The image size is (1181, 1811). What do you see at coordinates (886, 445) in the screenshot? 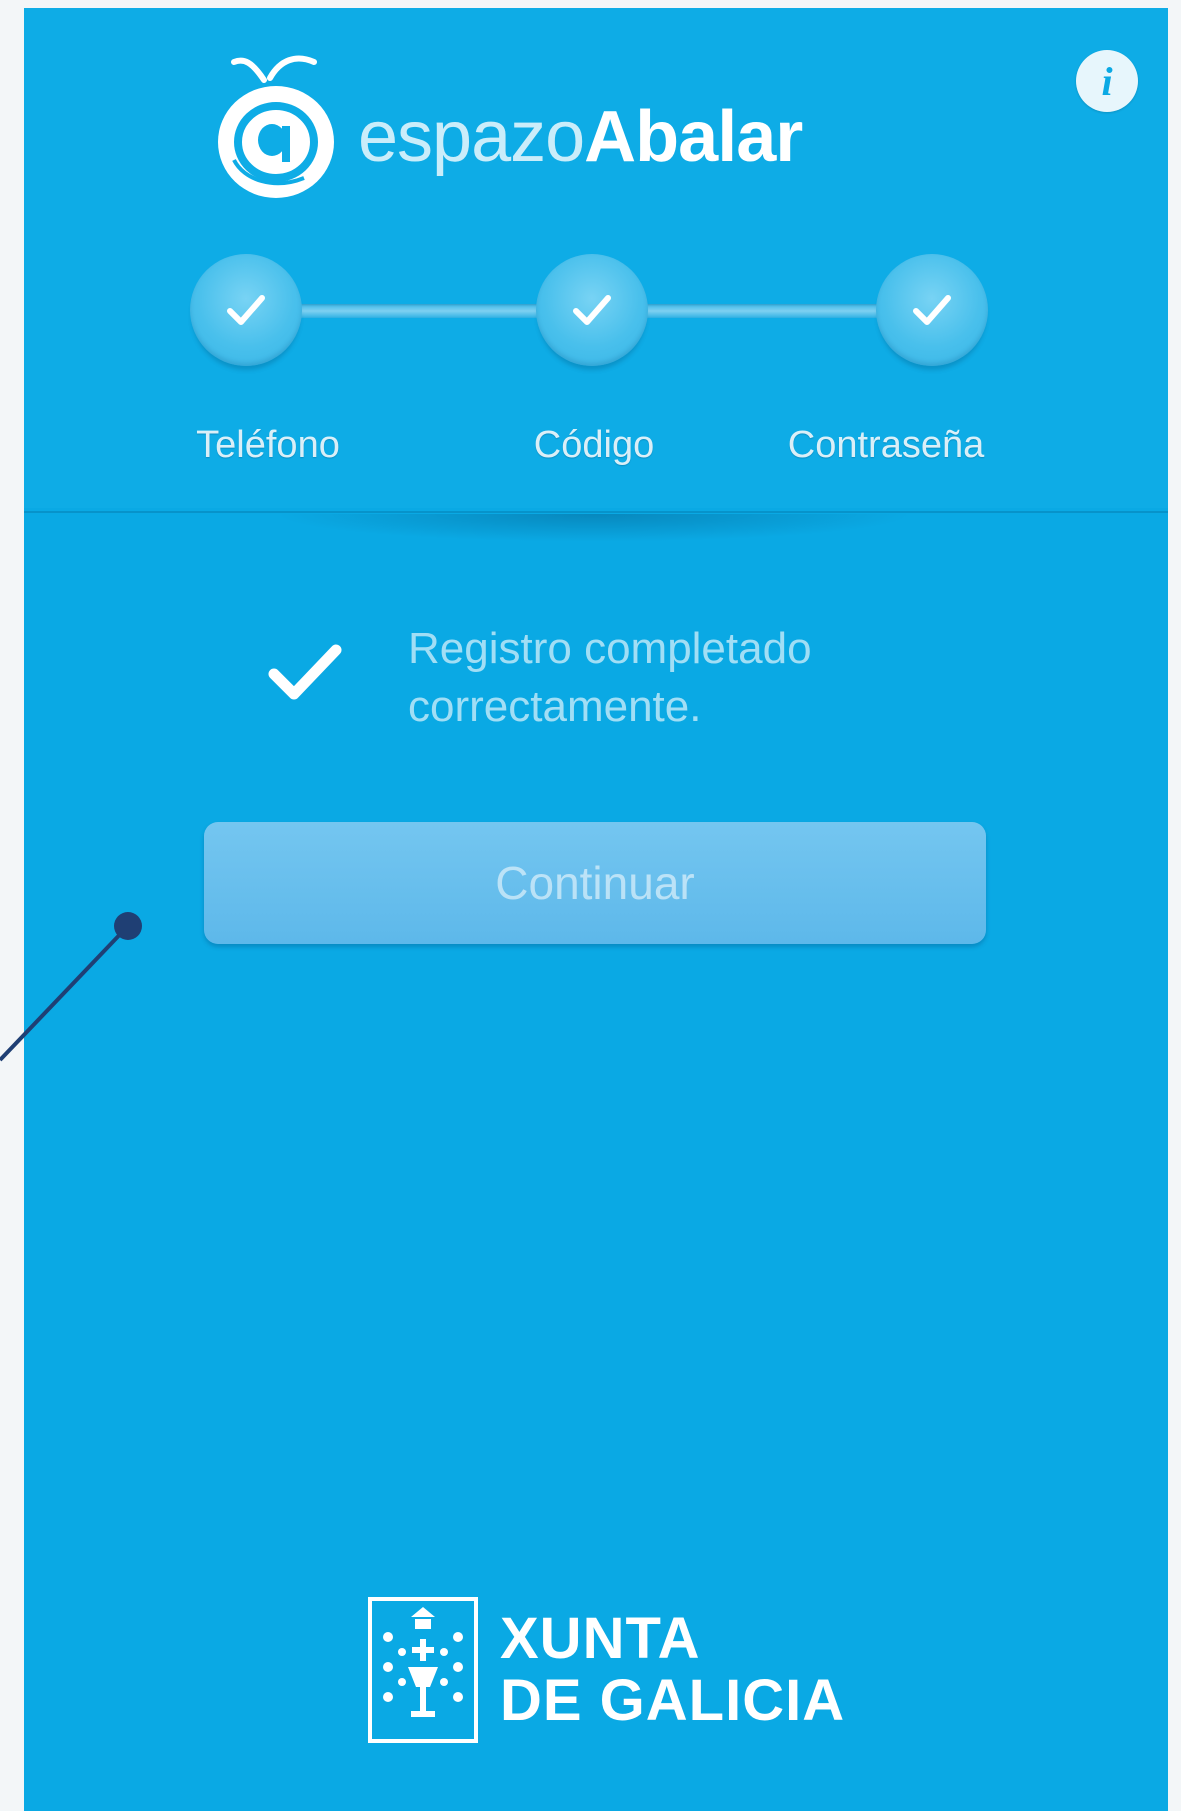
I see `step-label-contrasena: Contraseña` at bounding box center [886, 445].